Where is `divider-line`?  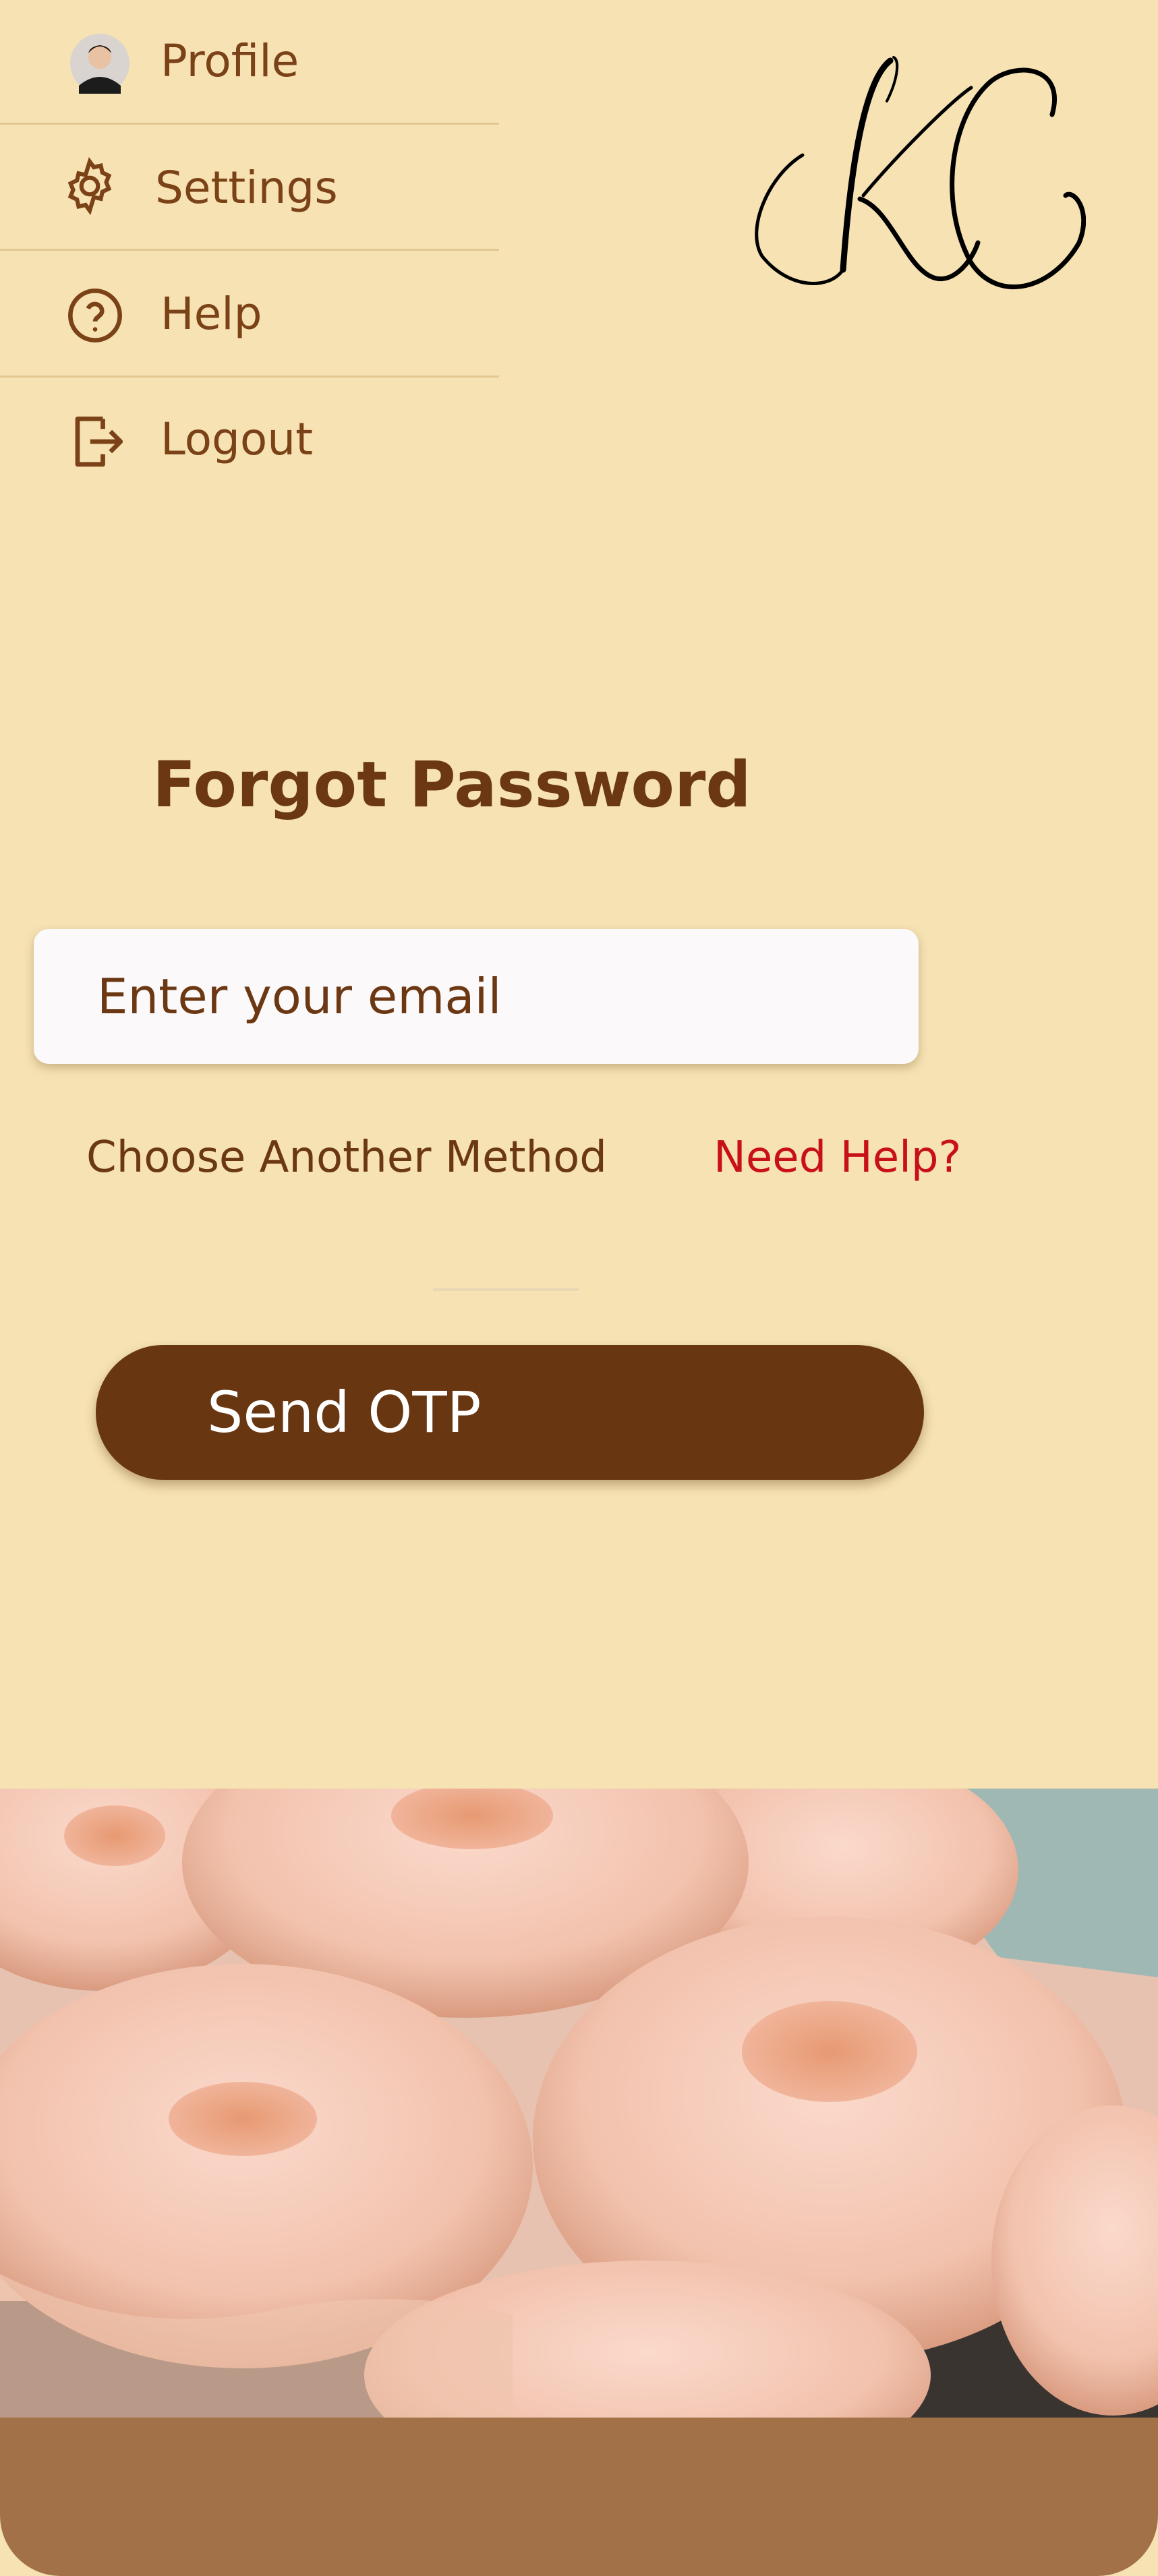 divider-line is located at coordinates (506, 1289).